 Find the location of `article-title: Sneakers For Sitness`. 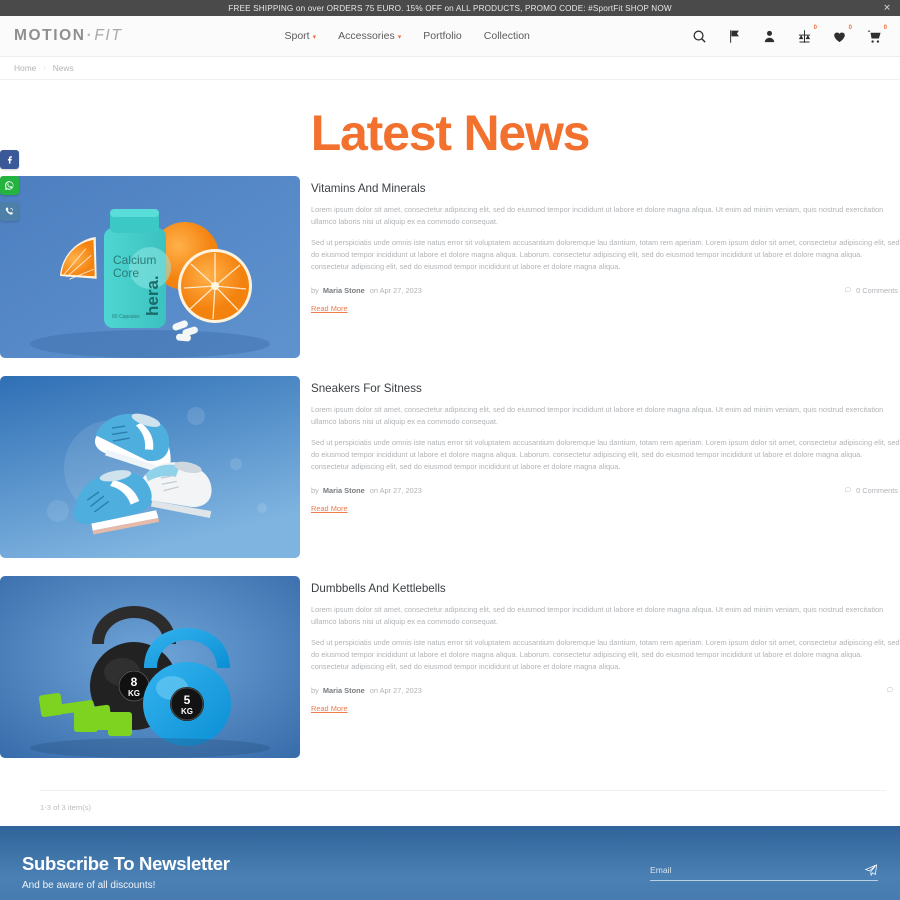

article-title: Sneakers For Sitness is located at coordinates (605, 388).